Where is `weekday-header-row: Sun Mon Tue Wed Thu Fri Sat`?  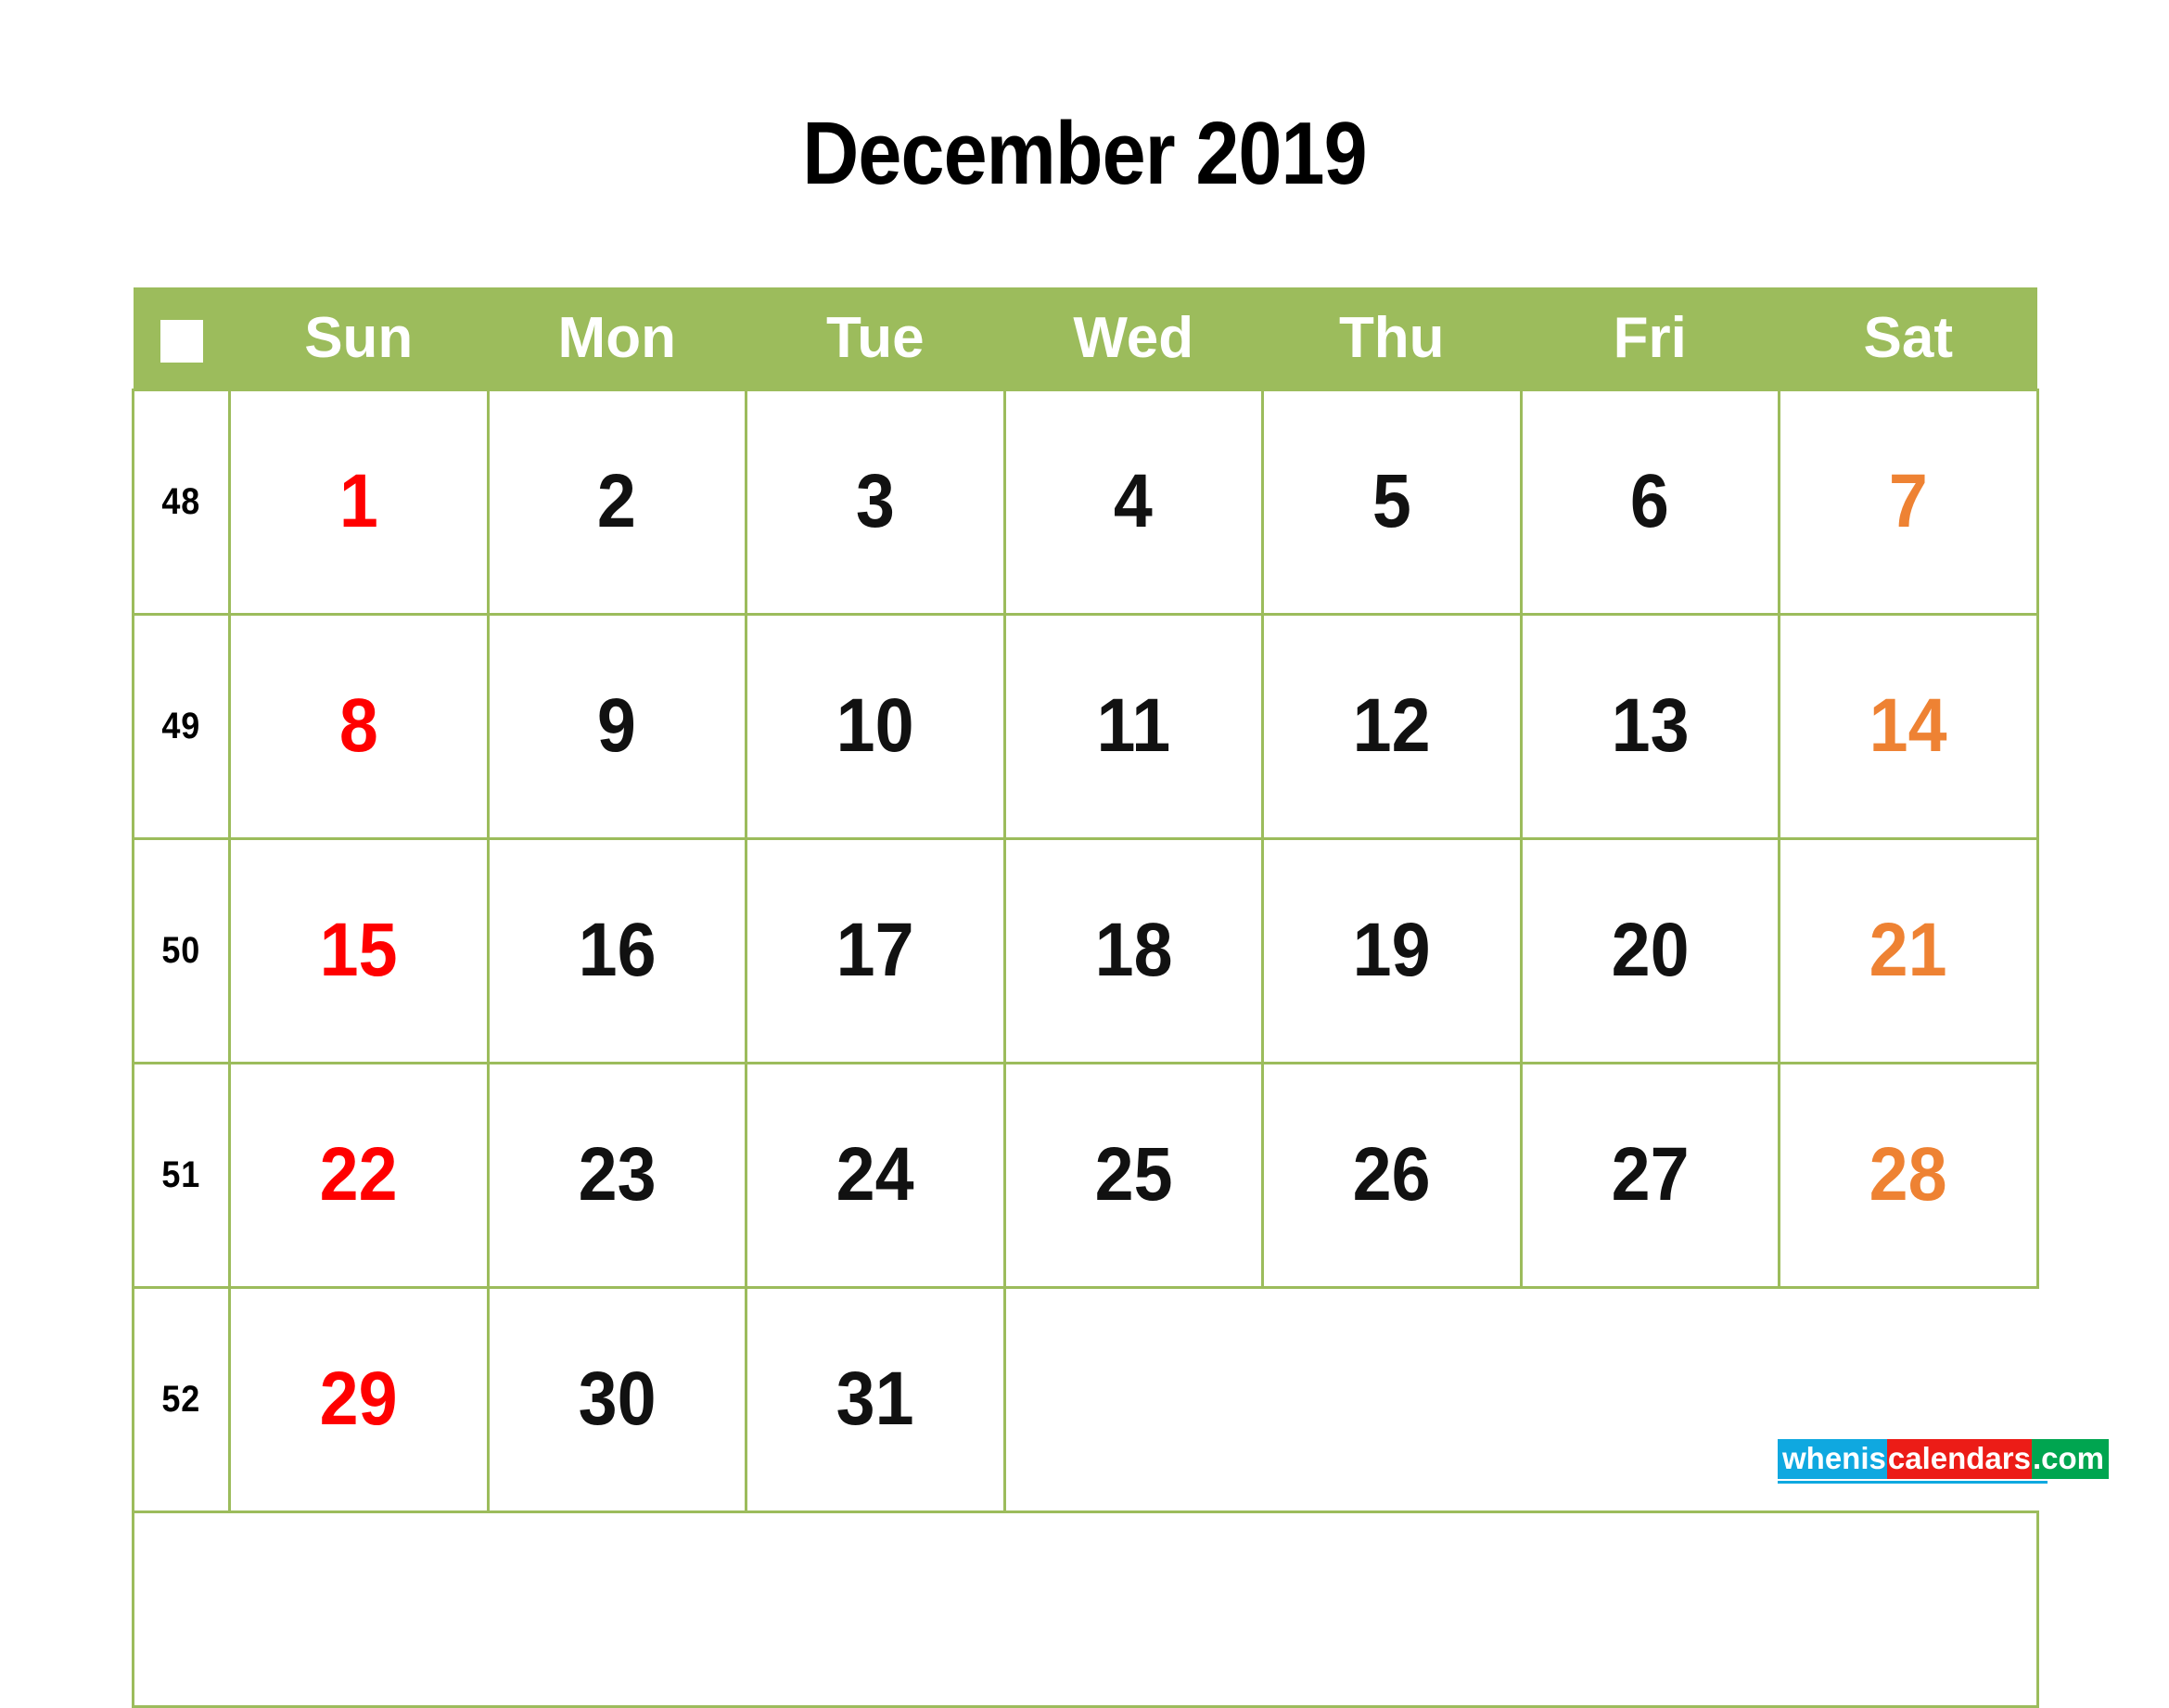
weekday-header-row: Sun Mon Tue Wed Thu Fri Sat is located at coordinates (1085, 338).